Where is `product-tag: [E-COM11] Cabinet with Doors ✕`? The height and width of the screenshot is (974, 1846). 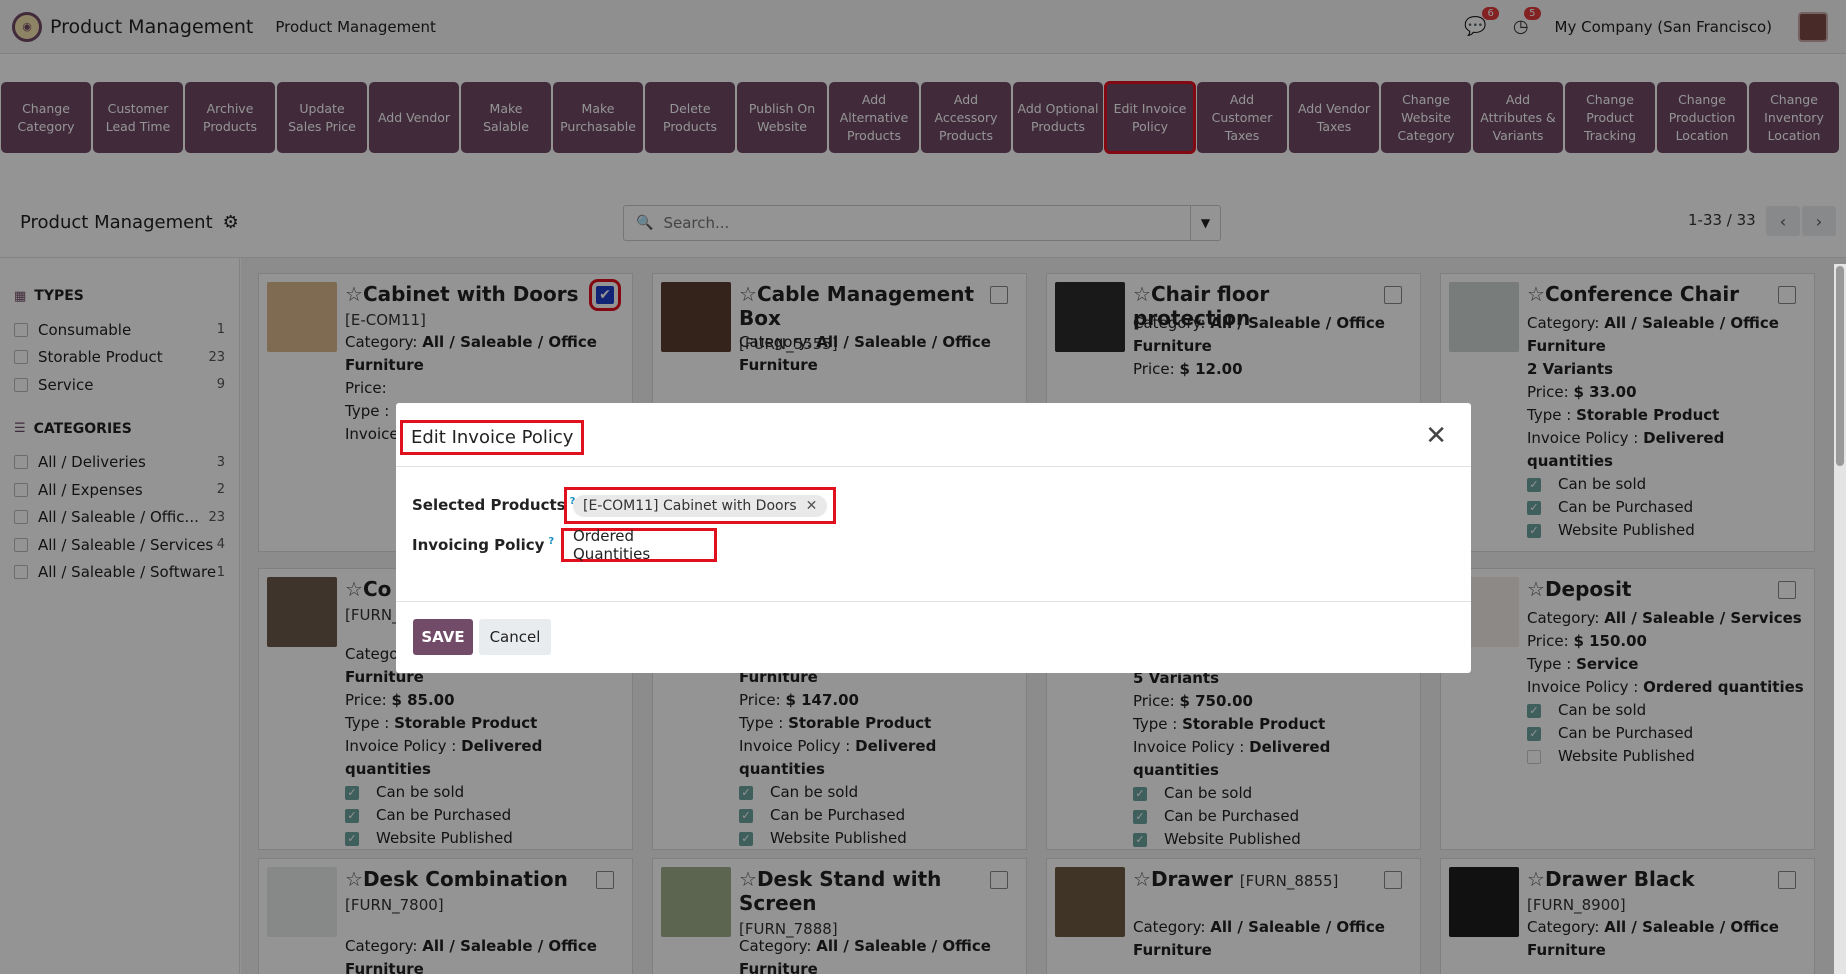
product-tag: [E-COM11] Cabinet with Doors ✕ is located at coordinates (700, 505).